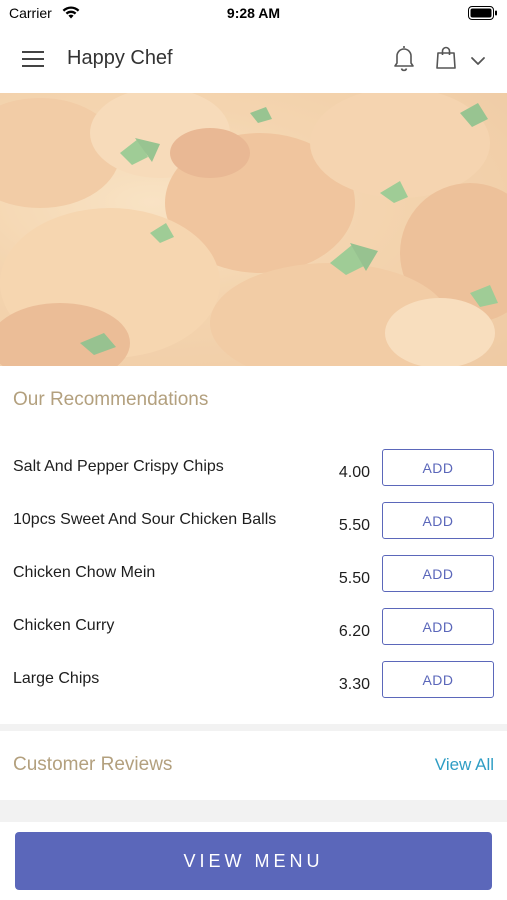 The height and width of the screenshot is (900, 507). What do you see at coordinates (64, 625) in the screenshot?
I see `item-name: Chicken Curry` at bounding box center [64, 625].